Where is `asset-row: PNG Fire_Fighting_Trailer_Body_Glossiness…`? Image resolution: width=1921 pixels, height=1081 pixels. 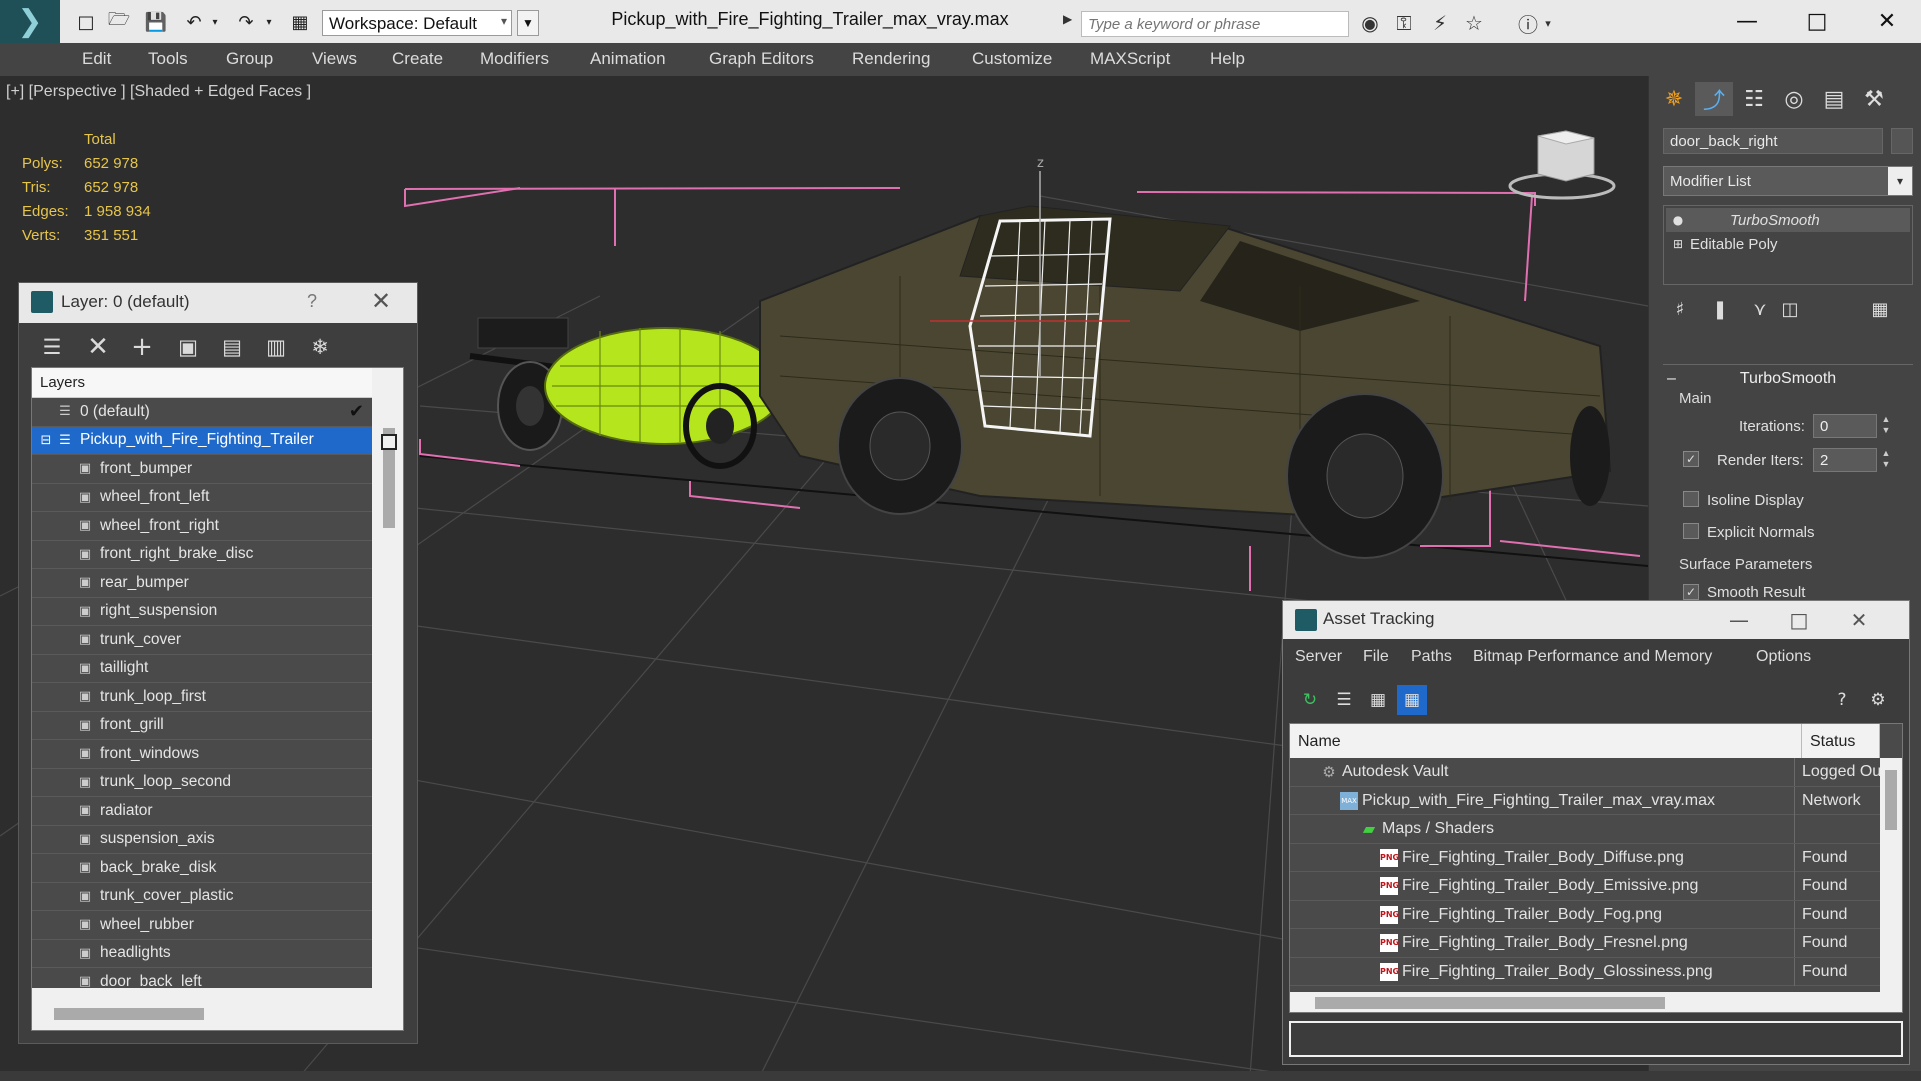
asset-row: PNG Fire_Fighting_Trailer_Body_Glossiness… is located at coordinates (1585, 971).